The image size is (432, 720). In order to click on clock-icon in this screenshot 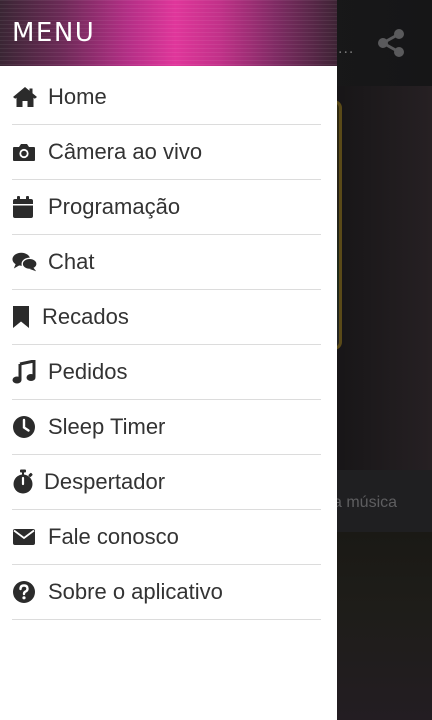, I will do `click(25, 427)`.